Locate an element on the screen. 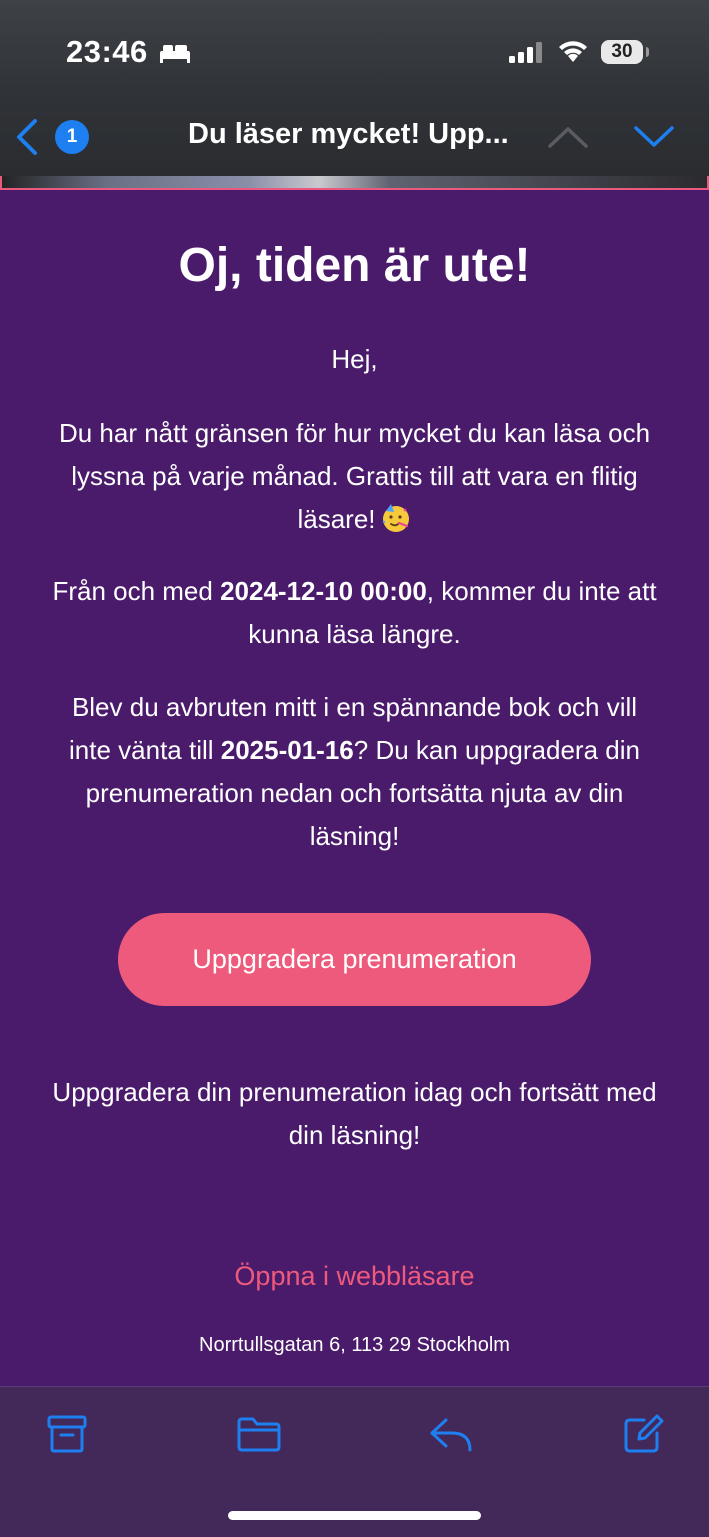 The height and width of the screenshot is (1537, 709). battery-tip is located at coordinates (647, 52).